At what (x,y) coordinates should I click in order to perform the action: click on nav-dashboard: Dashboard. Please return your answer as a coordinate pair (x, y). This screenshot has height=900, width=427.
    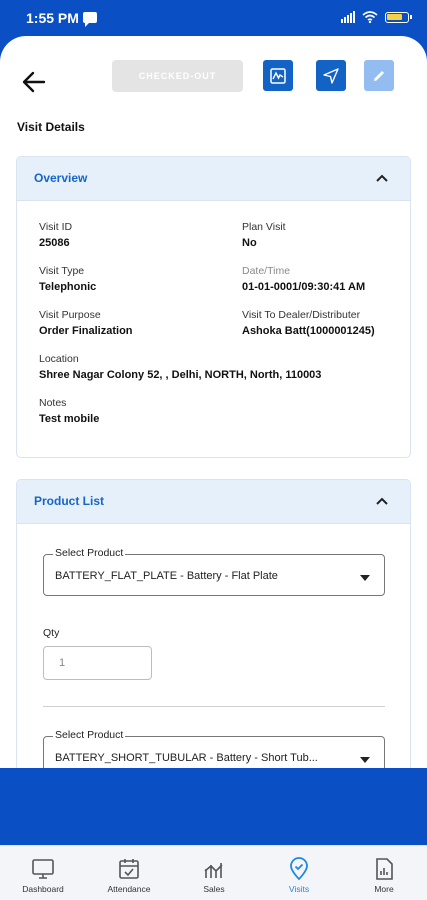
    Looking at the image, I should click on (43, 873).